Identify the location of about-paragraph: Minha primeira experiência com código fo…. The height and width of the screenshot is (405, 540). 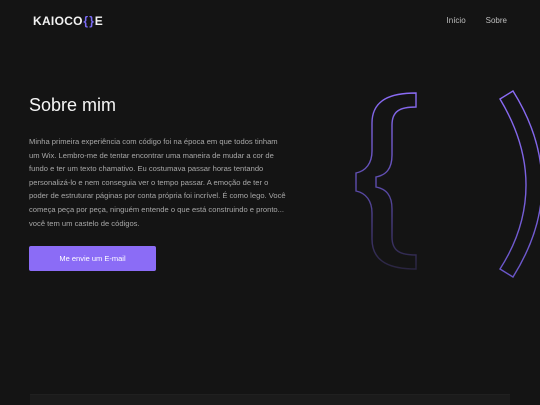
(157, 182).